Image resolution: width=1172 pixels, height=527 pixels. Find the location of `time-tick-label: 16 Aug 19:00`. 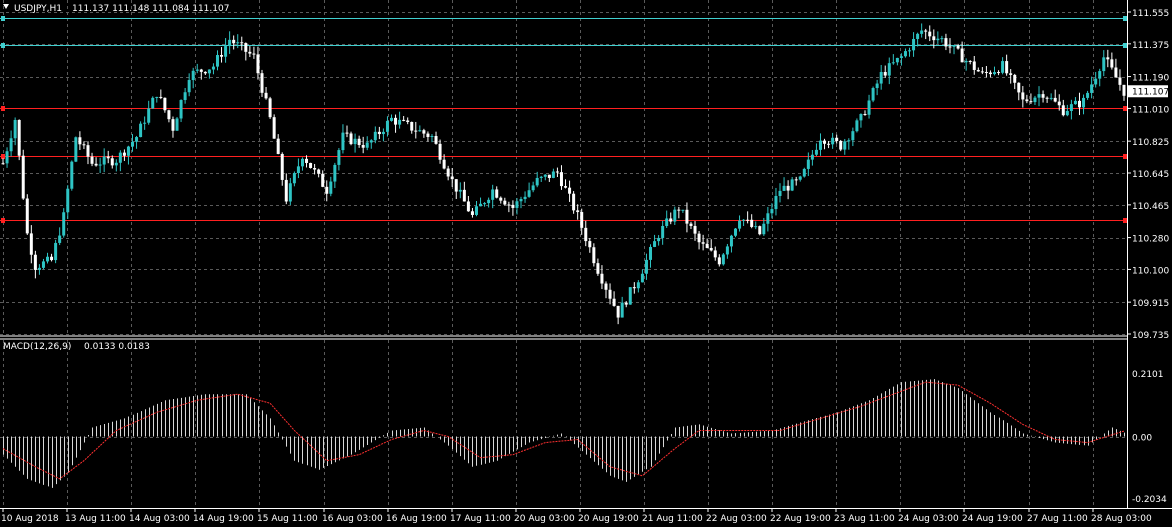

time-tick-label: 16 Aug 19:00 is located at coordinates (416, 519).